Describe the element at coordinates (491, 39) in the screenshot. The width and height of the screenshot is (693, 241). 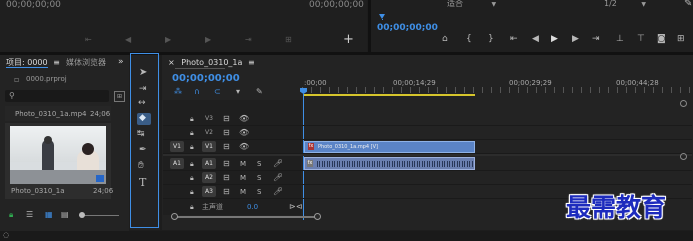
I see `mark-out-icon: }` at that location.